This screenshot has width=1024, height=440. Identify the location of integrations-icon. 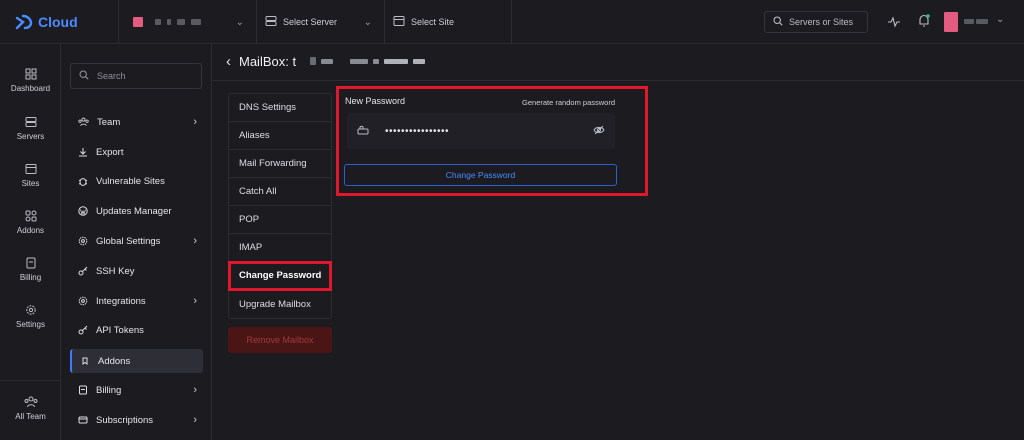
(83, 301).